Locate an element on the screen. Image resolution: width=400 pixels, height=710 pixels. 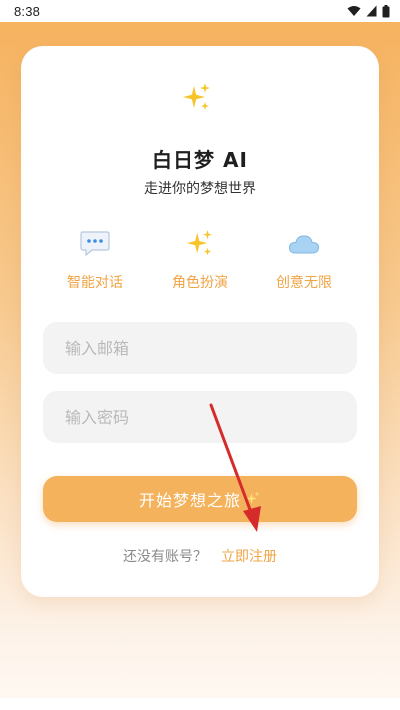
register-link: 立即注册 is located at coordinates (249, 557).